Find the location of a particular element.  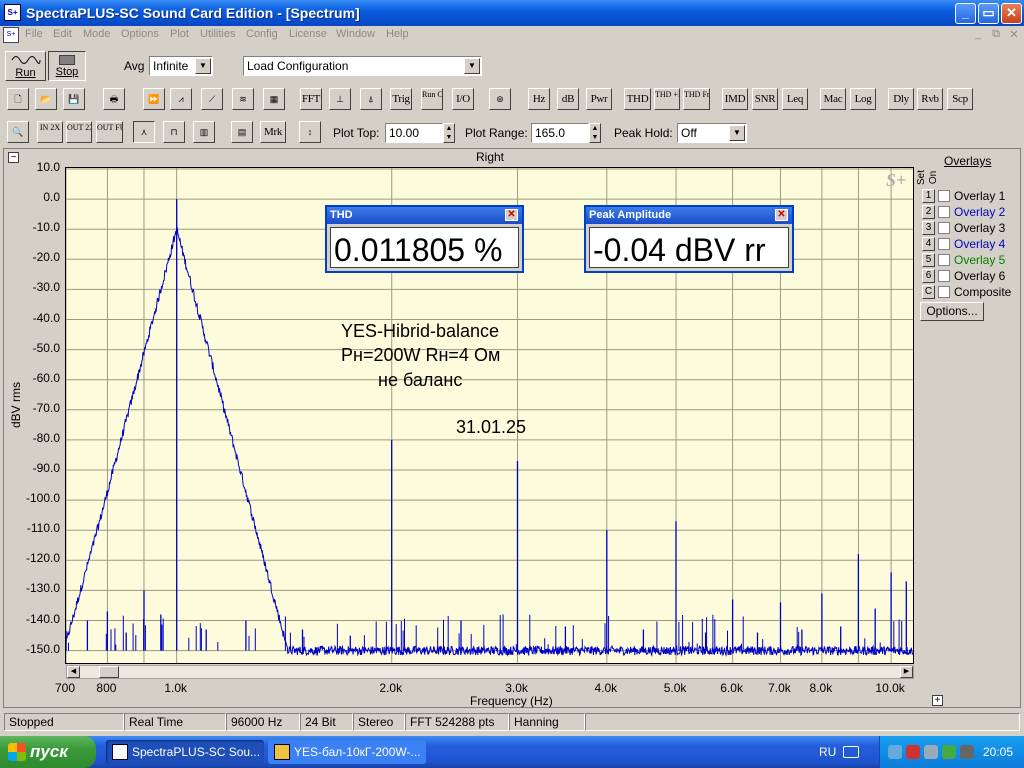

stop-button: Stop is located at coordinates (67, 66).